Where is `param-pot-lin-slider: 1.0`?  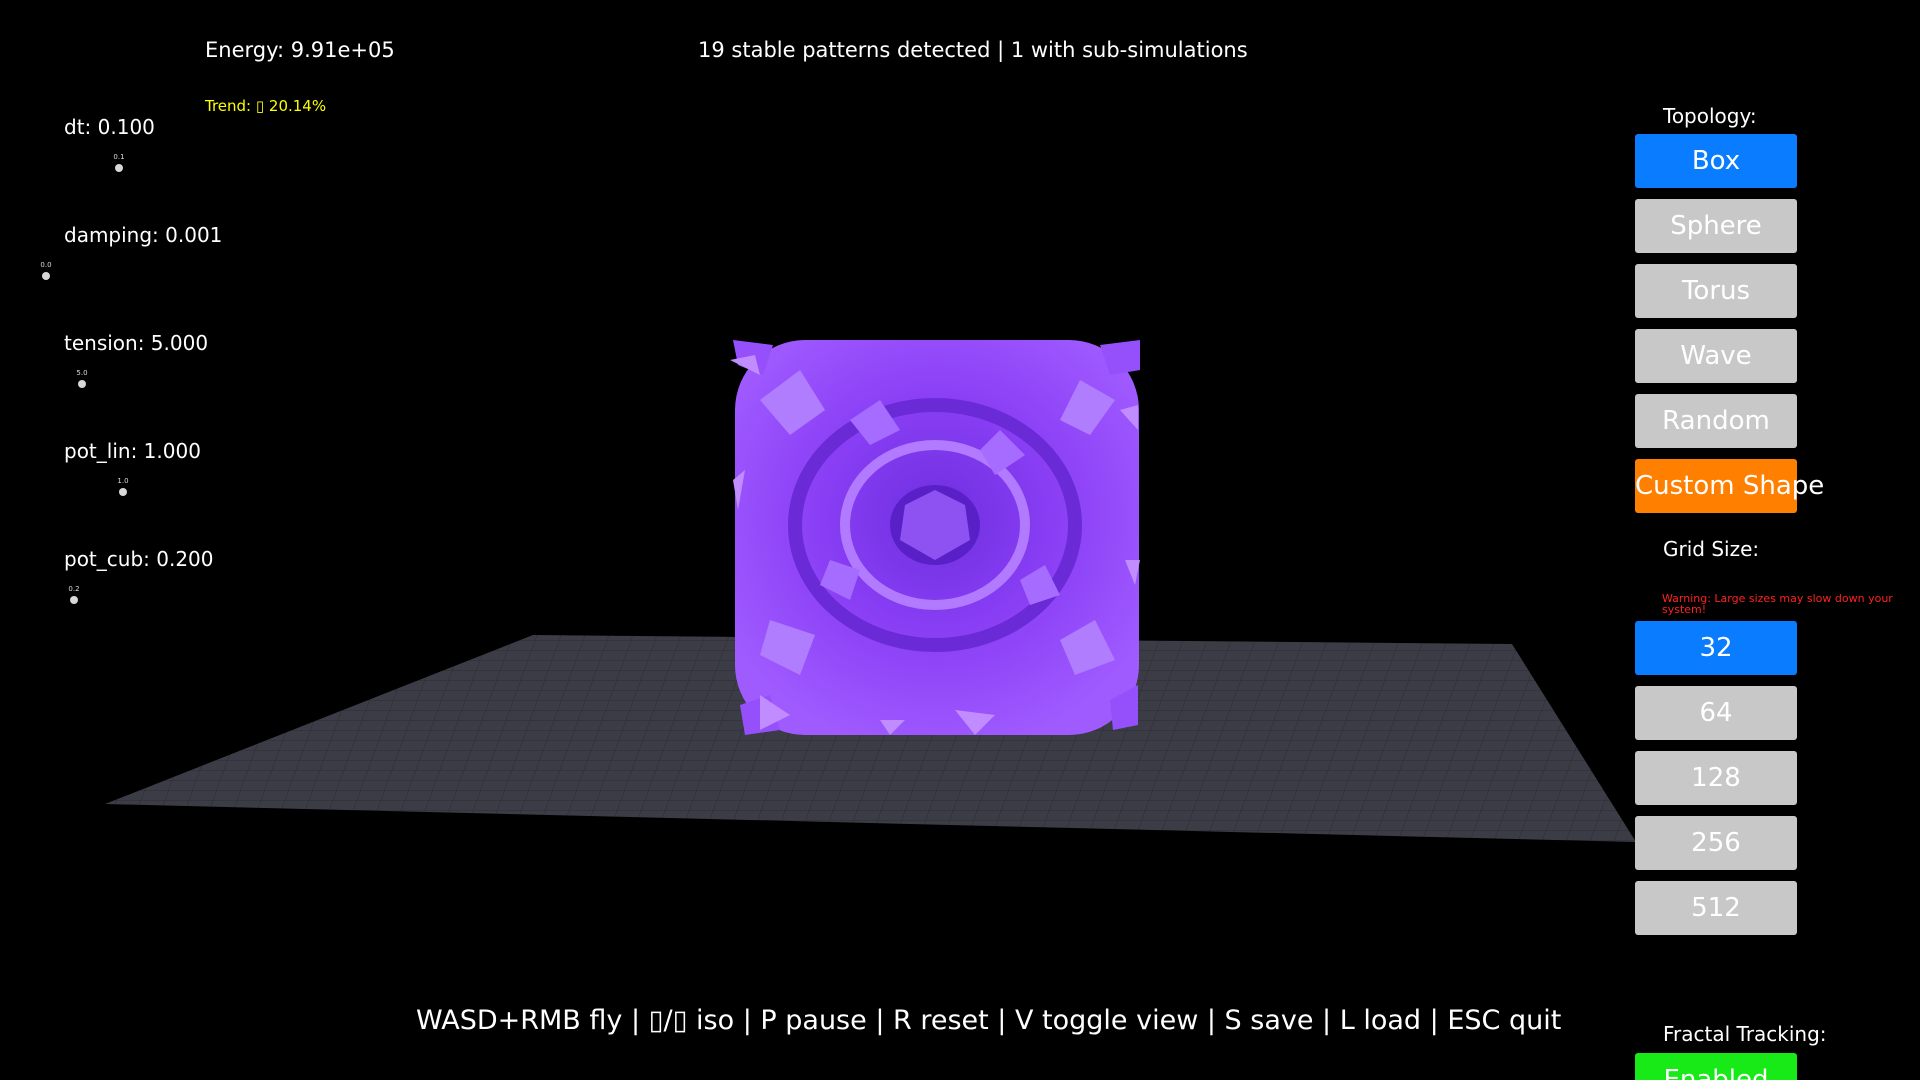 param-pot-lin-slider: 1.0 is located at coordinates (123, 489).